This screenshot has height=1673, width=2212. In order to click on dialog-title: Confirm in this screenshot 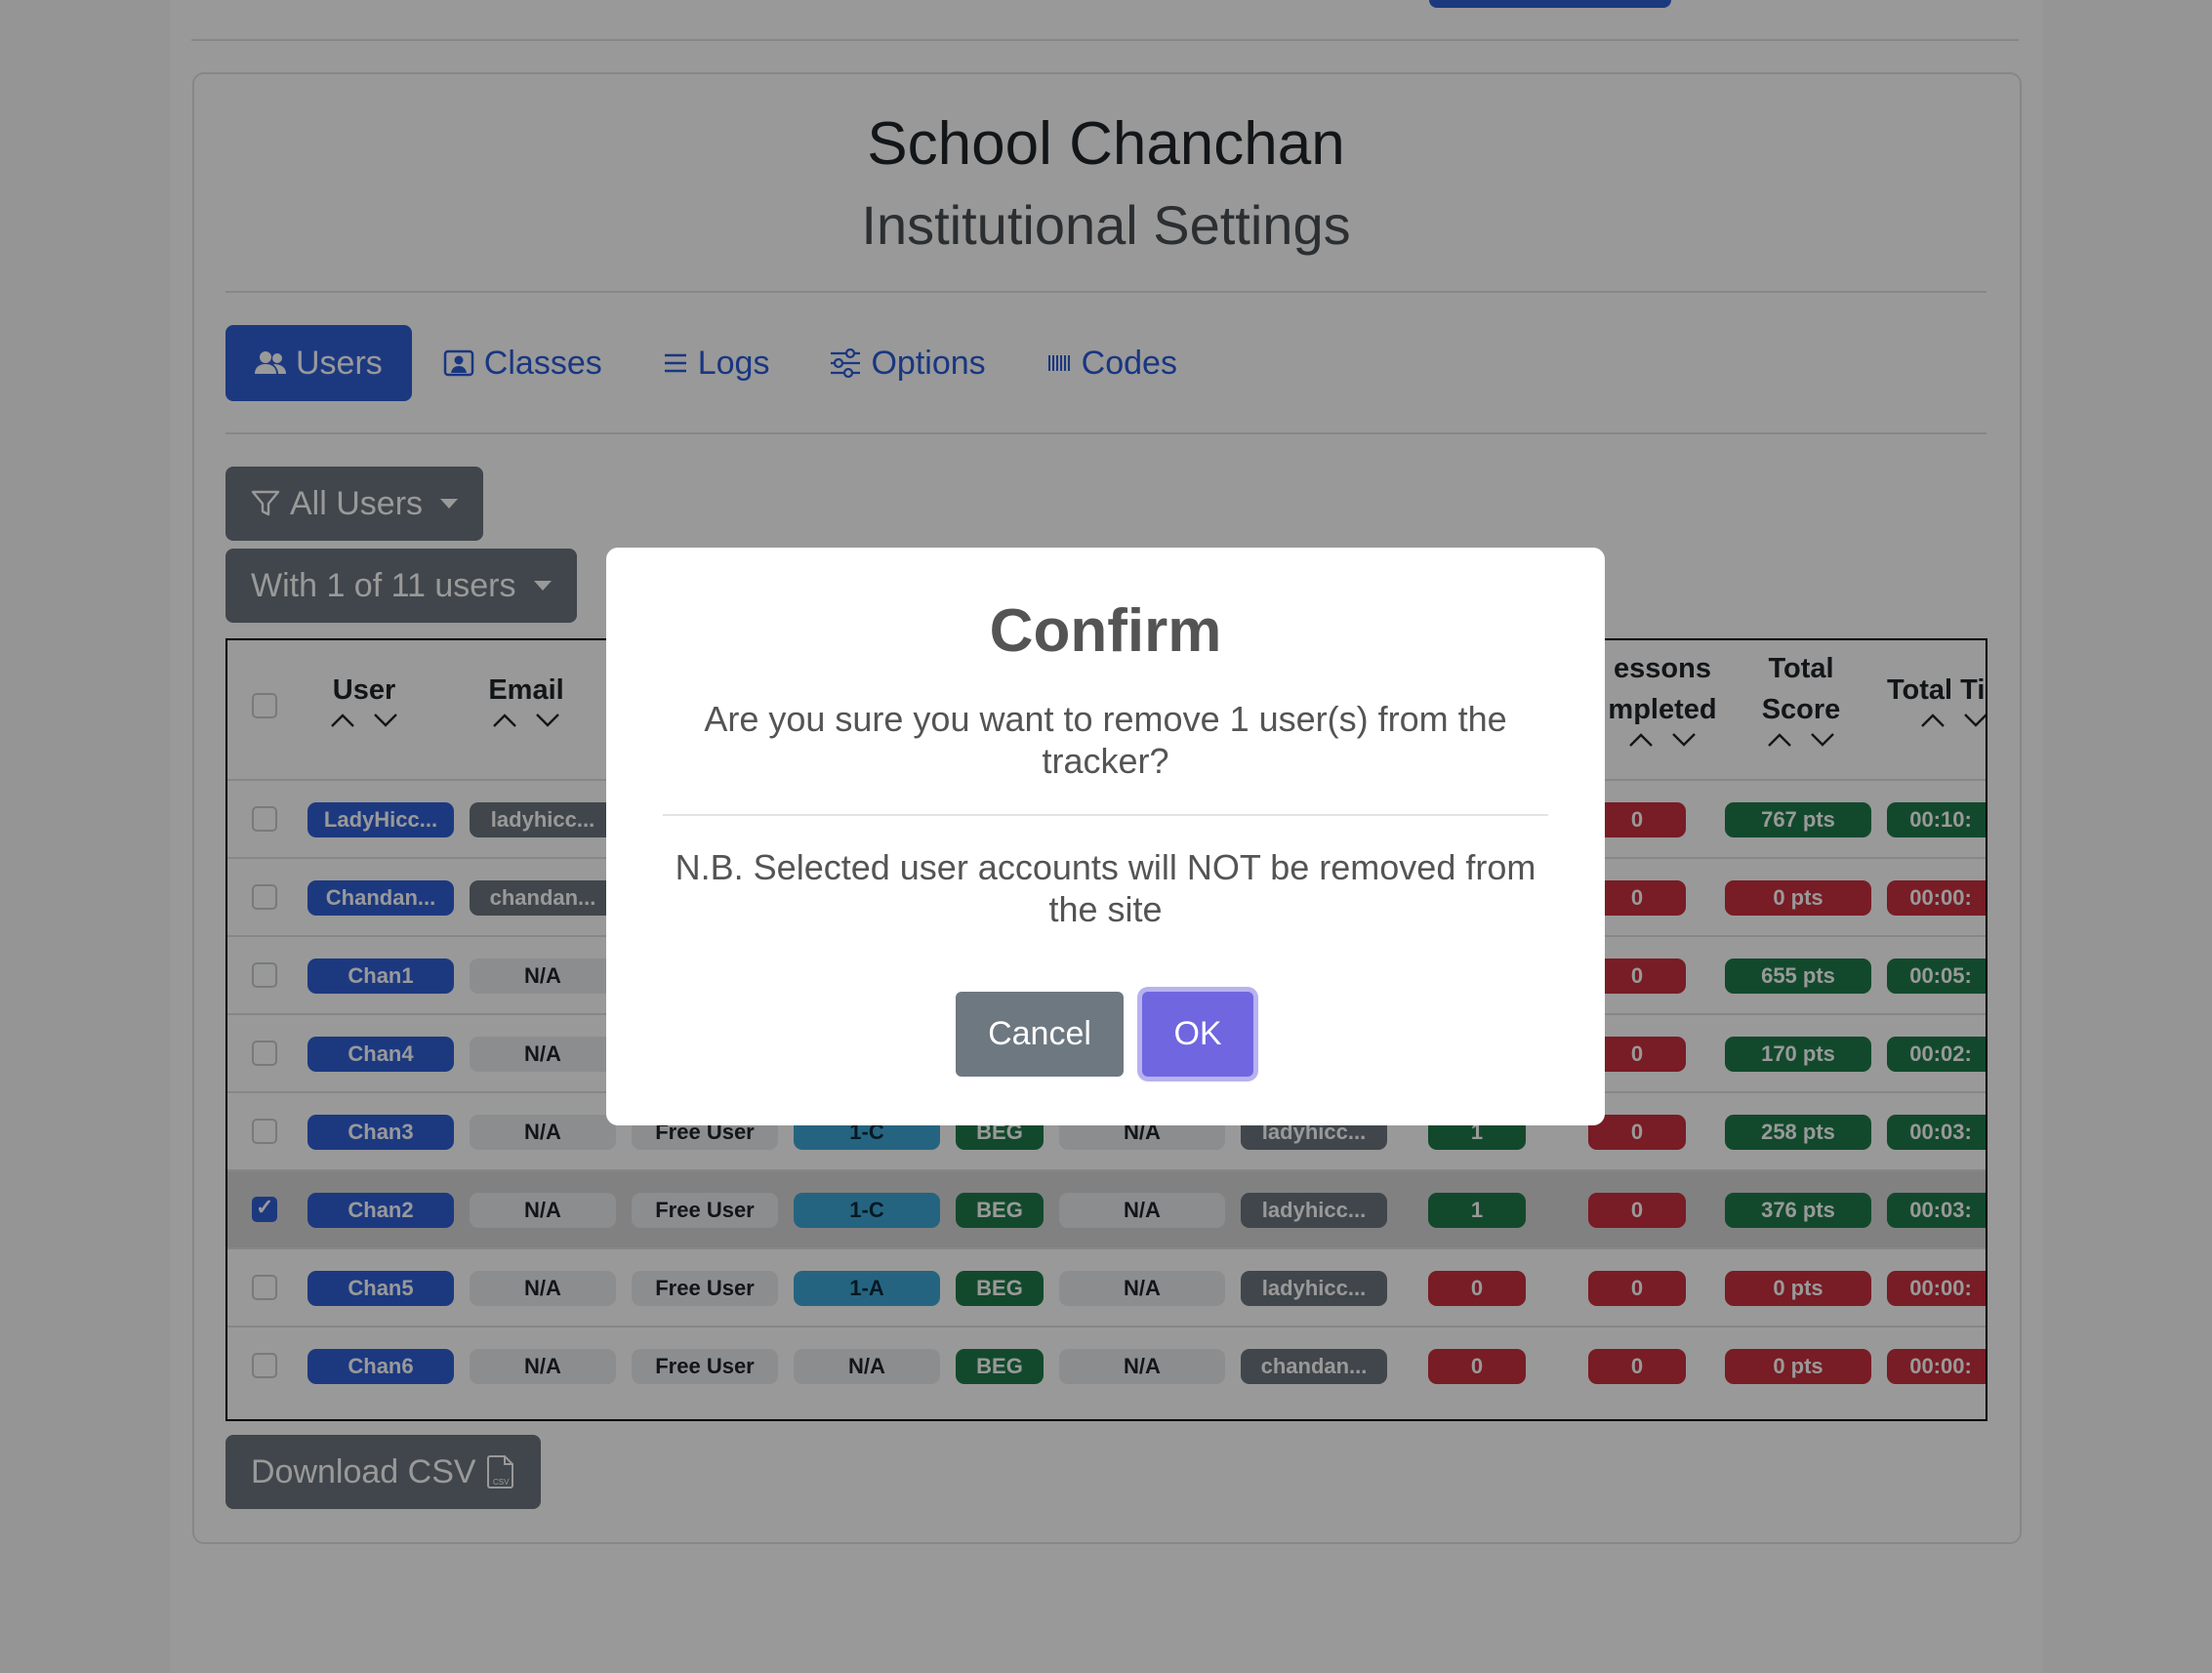, I will do `click(1105, 631)`.